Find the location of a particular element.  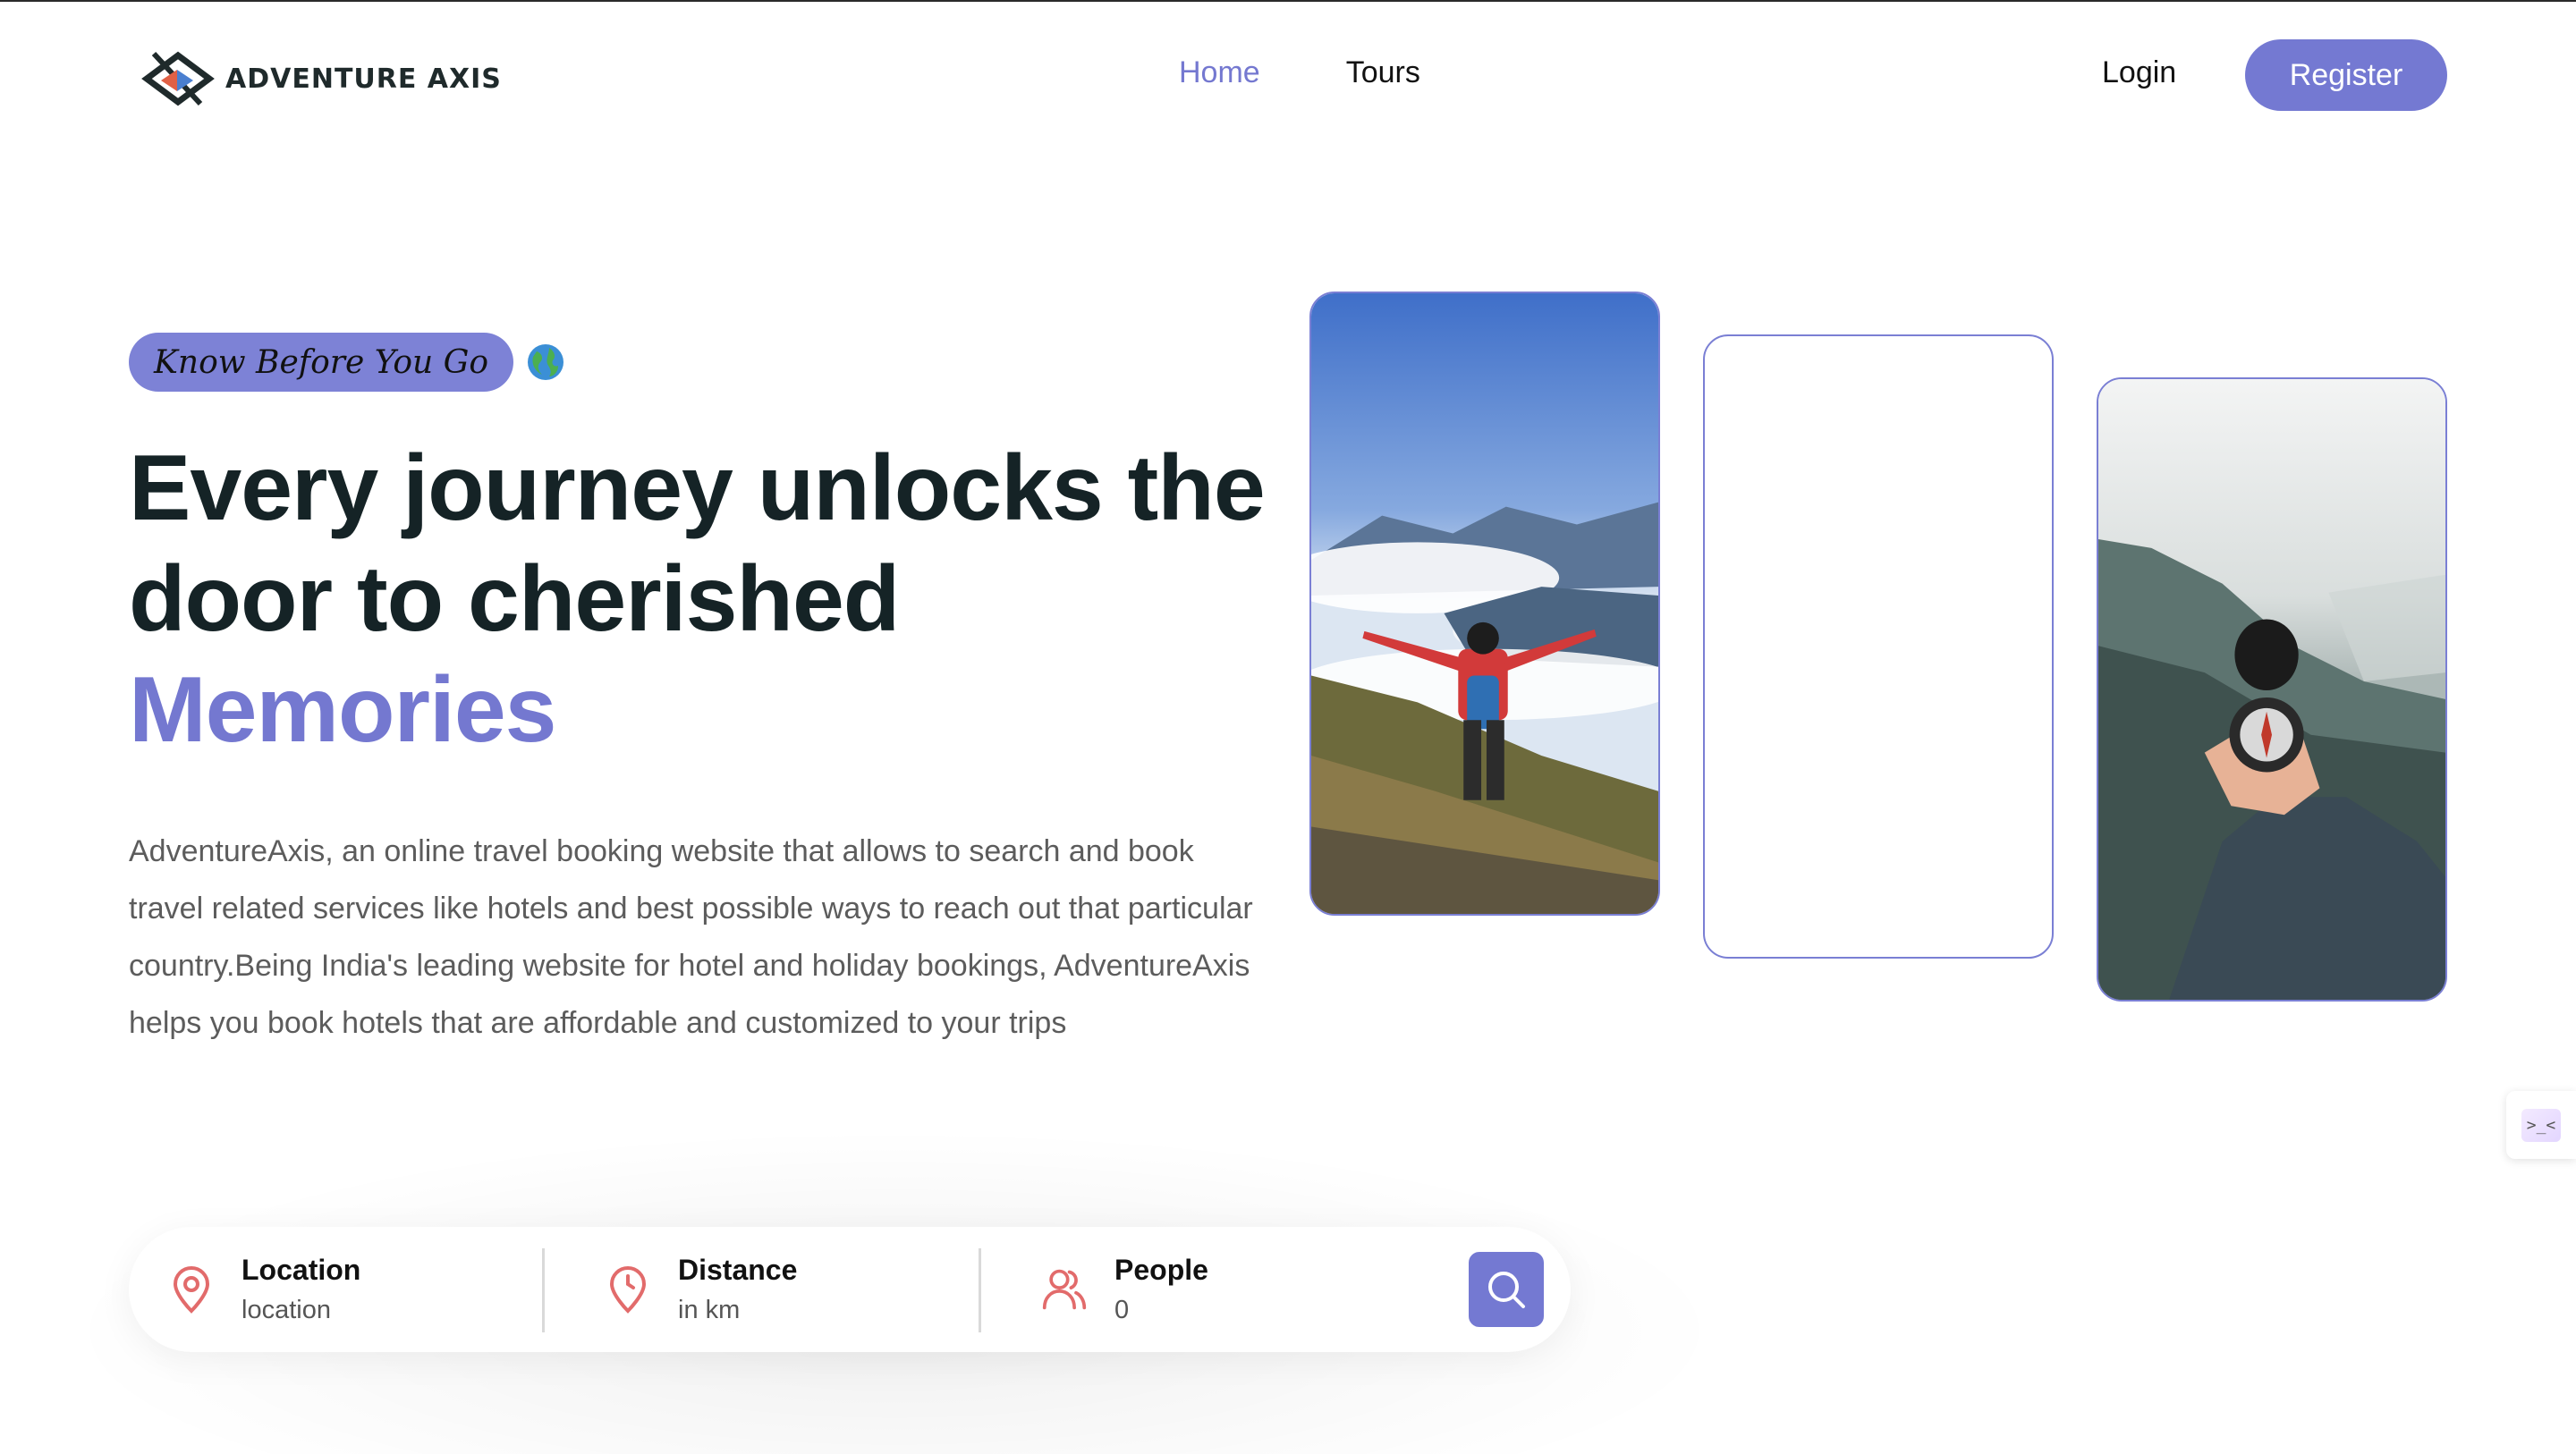

distance-label: Distance is located at coordinates (738, 1270).